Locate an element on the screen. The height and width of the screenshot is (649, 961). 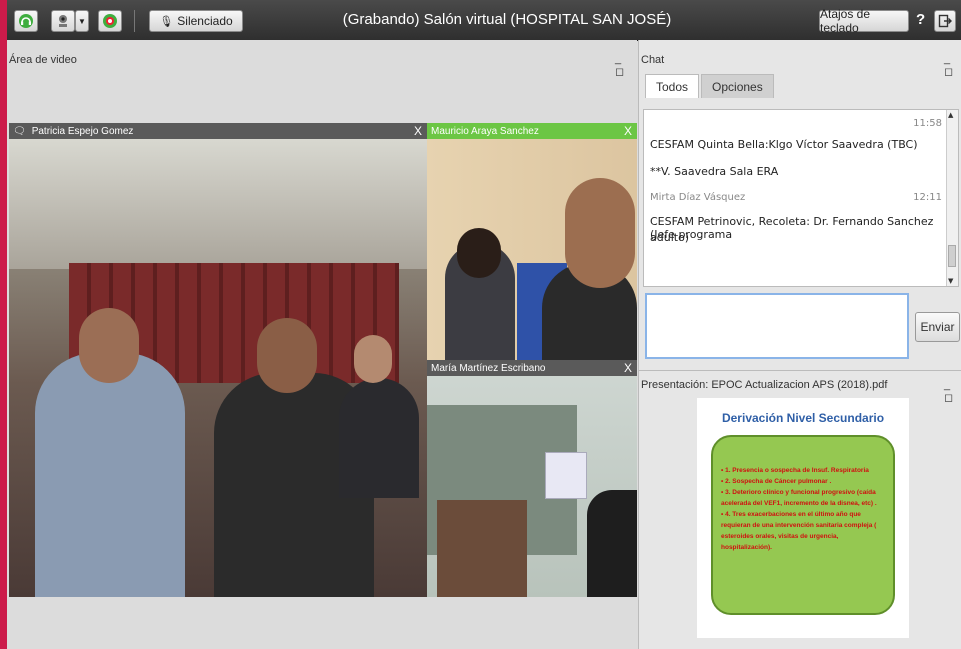
headset-button is located at coordinates (26, 21).